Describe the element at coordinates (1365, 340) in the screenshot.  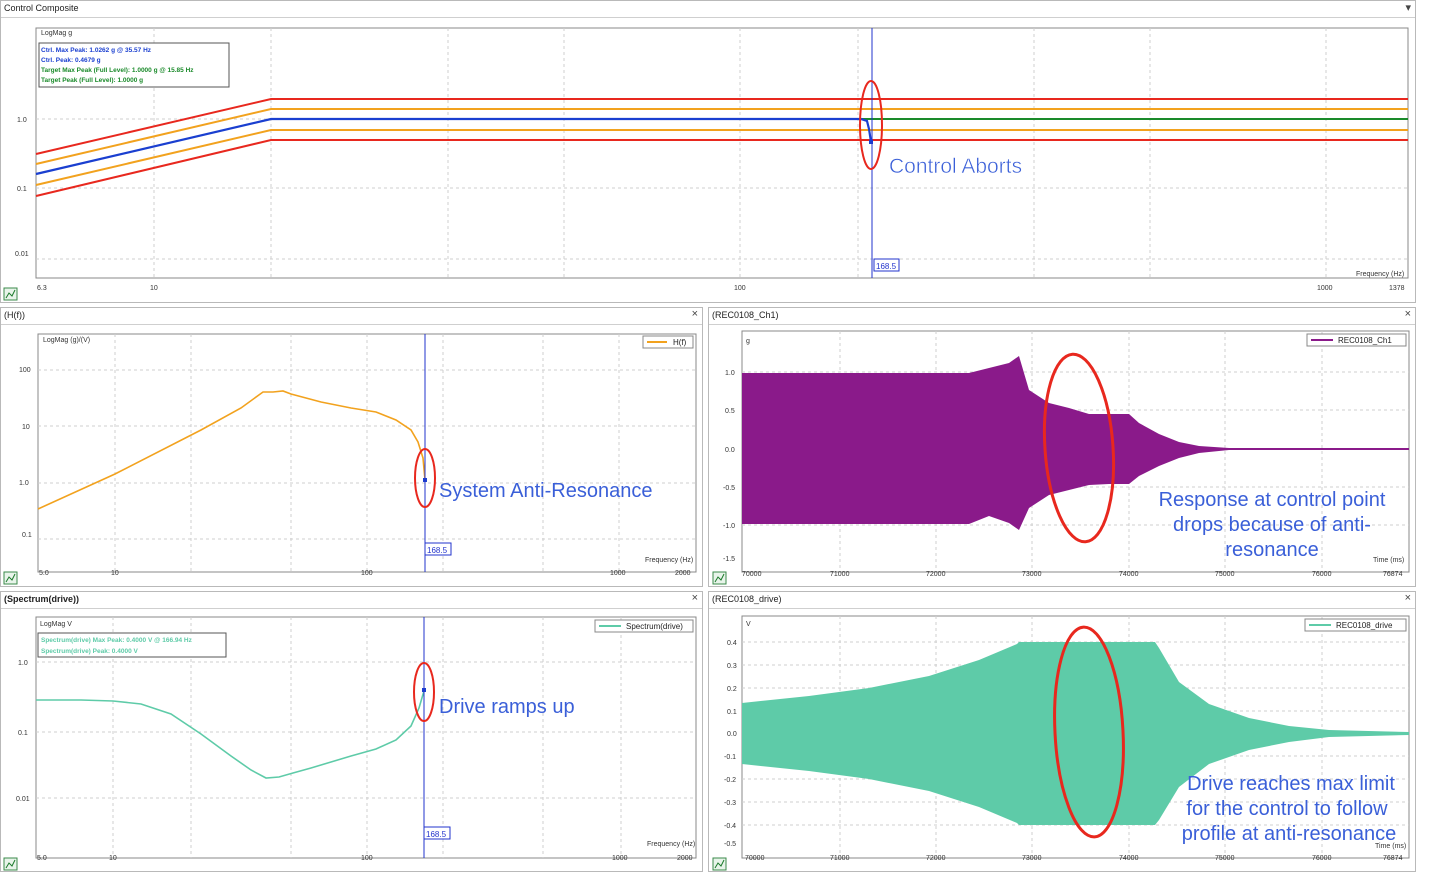
I see `legend-label: REC0108_Ch1` at that location.